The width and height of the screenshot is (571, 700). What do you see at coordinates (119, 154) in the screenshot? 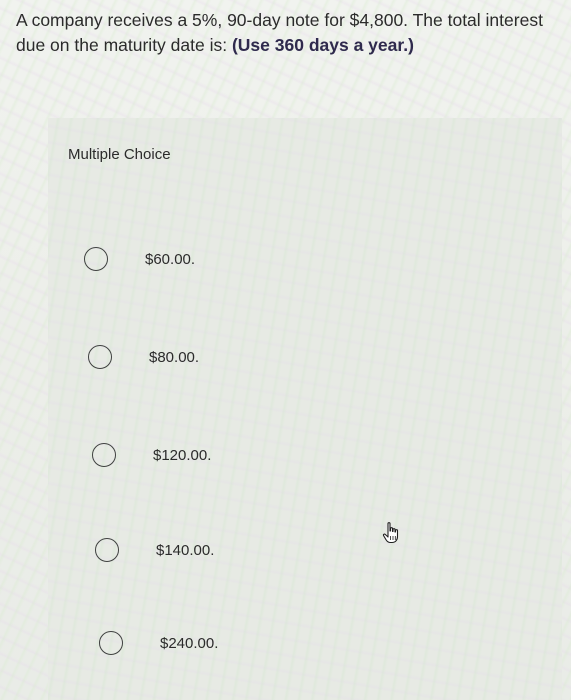
I see `multiple-choice-heading: Multiple Choice` at bounding box center [119, 154].